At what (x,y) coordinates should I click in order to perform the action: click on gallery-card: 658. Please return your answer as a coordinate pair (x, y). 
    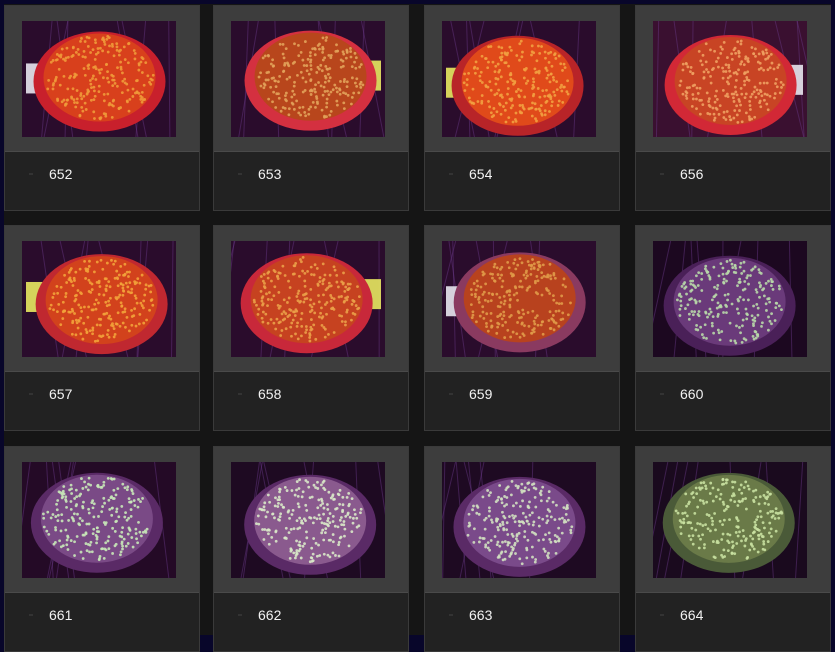
    Looking at the image, I should click on (311, 328).